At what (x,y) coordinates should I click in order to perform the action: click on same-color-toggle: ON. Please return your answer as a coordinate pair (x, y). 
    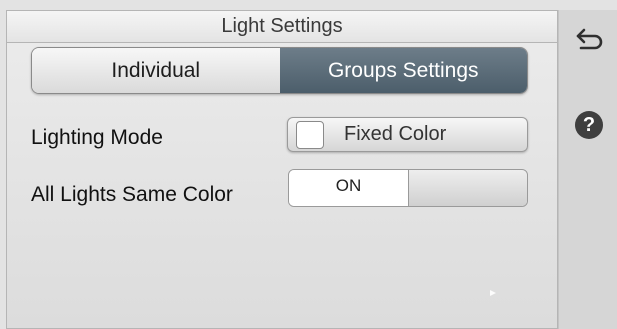
    Looking at the image, I should click on (408, 188).